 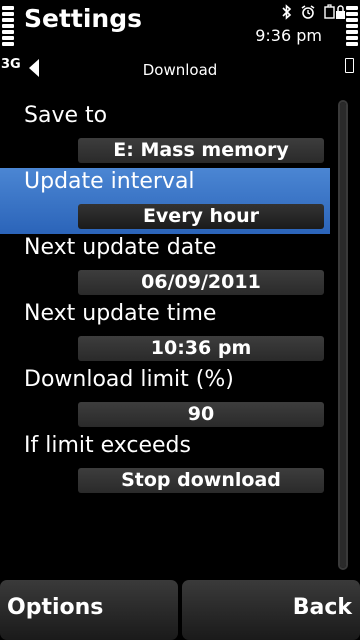 I want to click on setting-label: Next update time, so click(x=120, y=313).